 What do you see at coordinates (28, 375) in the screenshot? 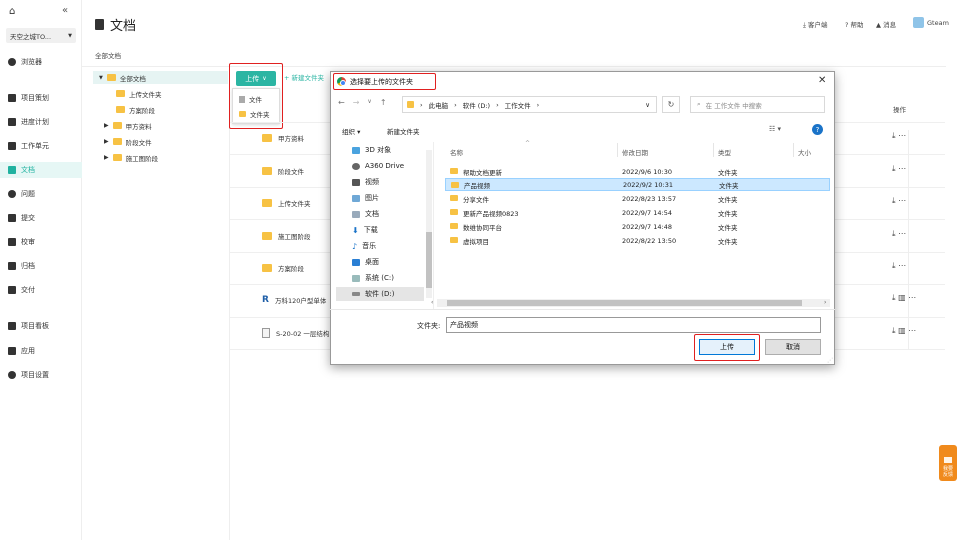
I see `sidebar-item-settings: 项目设置` at bounding box center [28, 375].